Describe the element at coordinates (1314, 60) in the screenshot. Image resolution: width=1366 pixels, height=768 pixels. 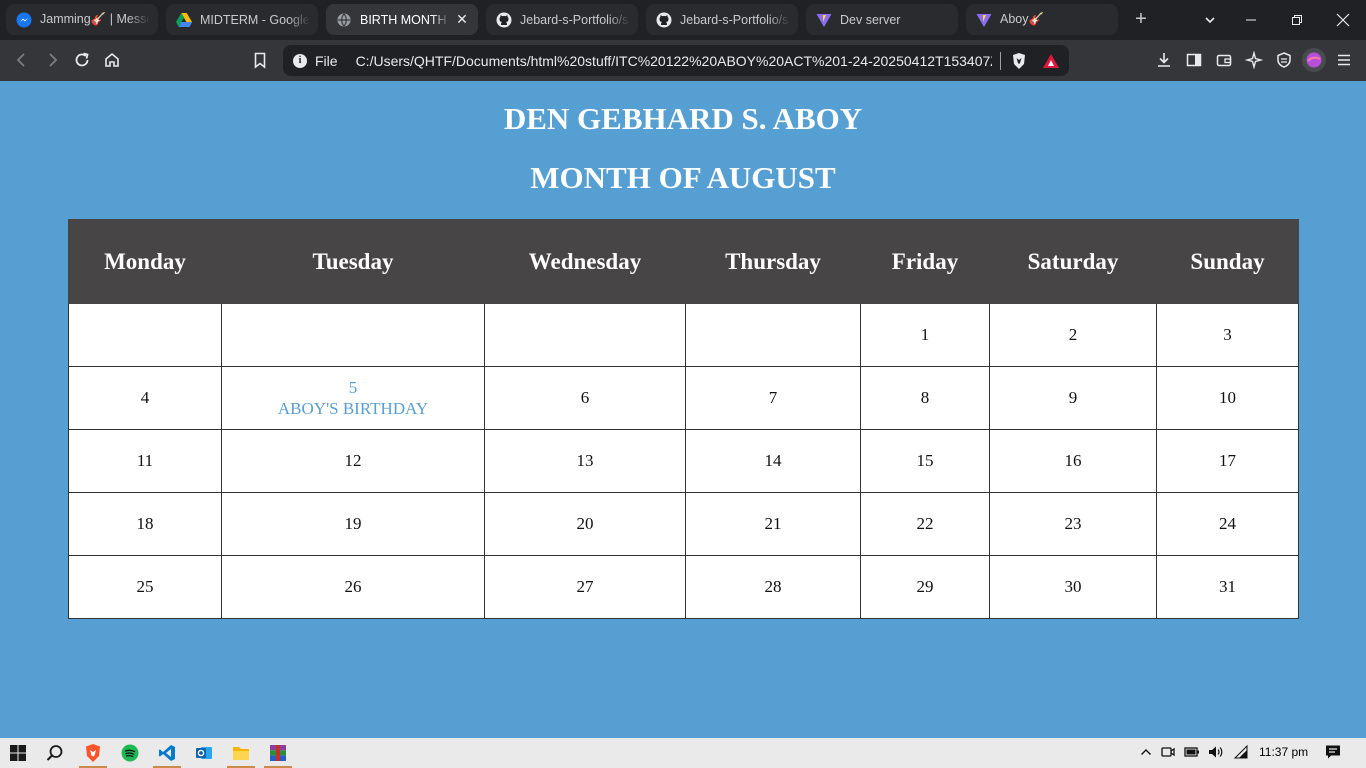
I see `profile-avatar-icon` at that location.